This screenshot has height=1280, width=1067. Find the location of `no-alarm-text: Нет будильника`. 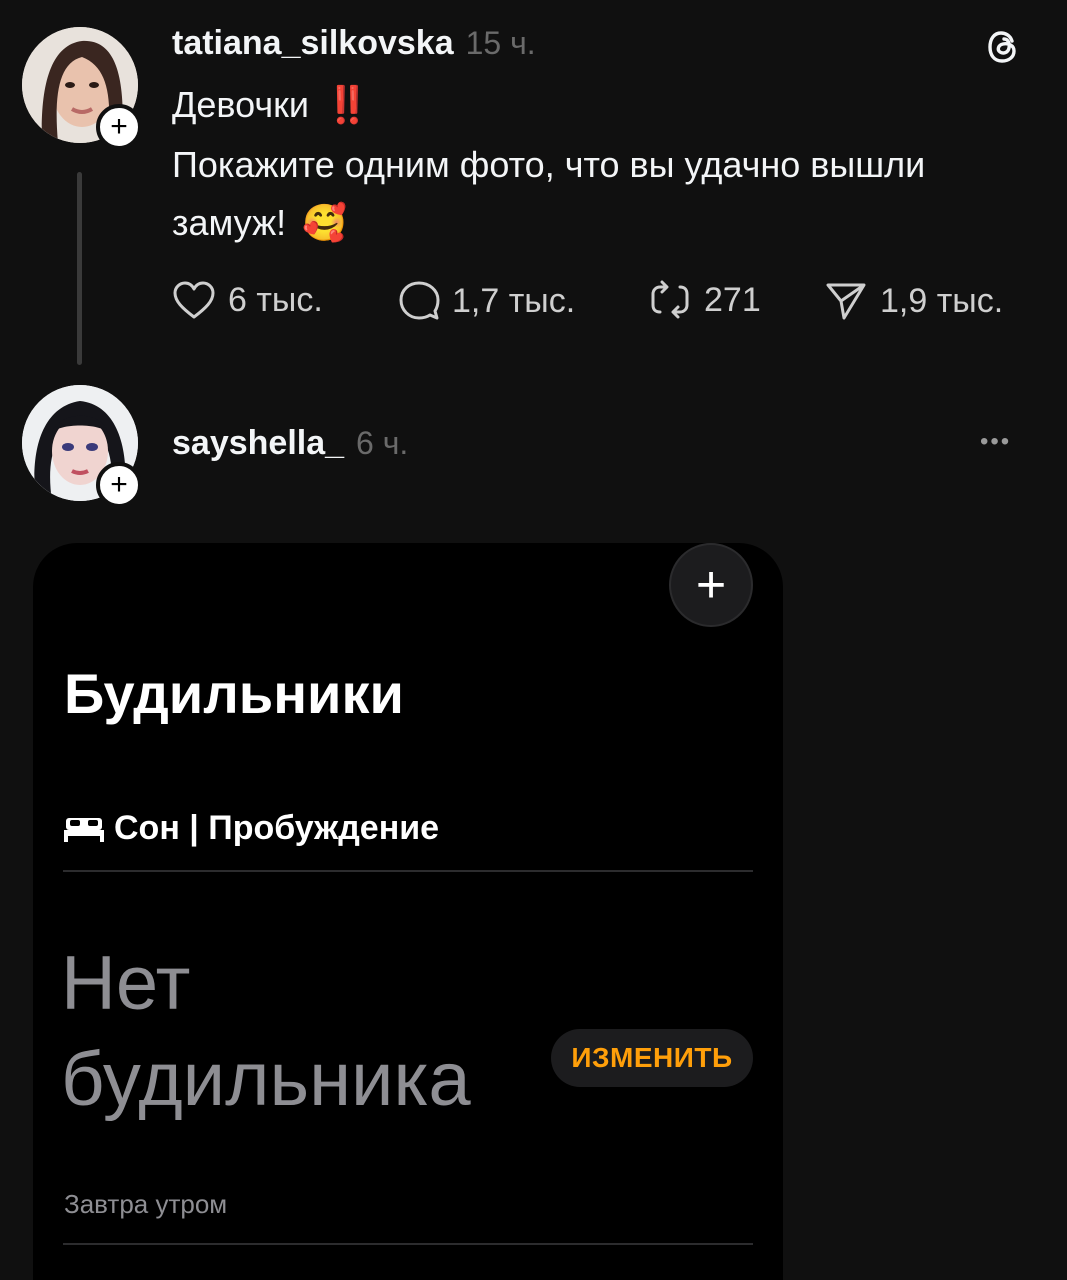

no-alarm-text: Нет будильника is located at coordinates (266, 1032).